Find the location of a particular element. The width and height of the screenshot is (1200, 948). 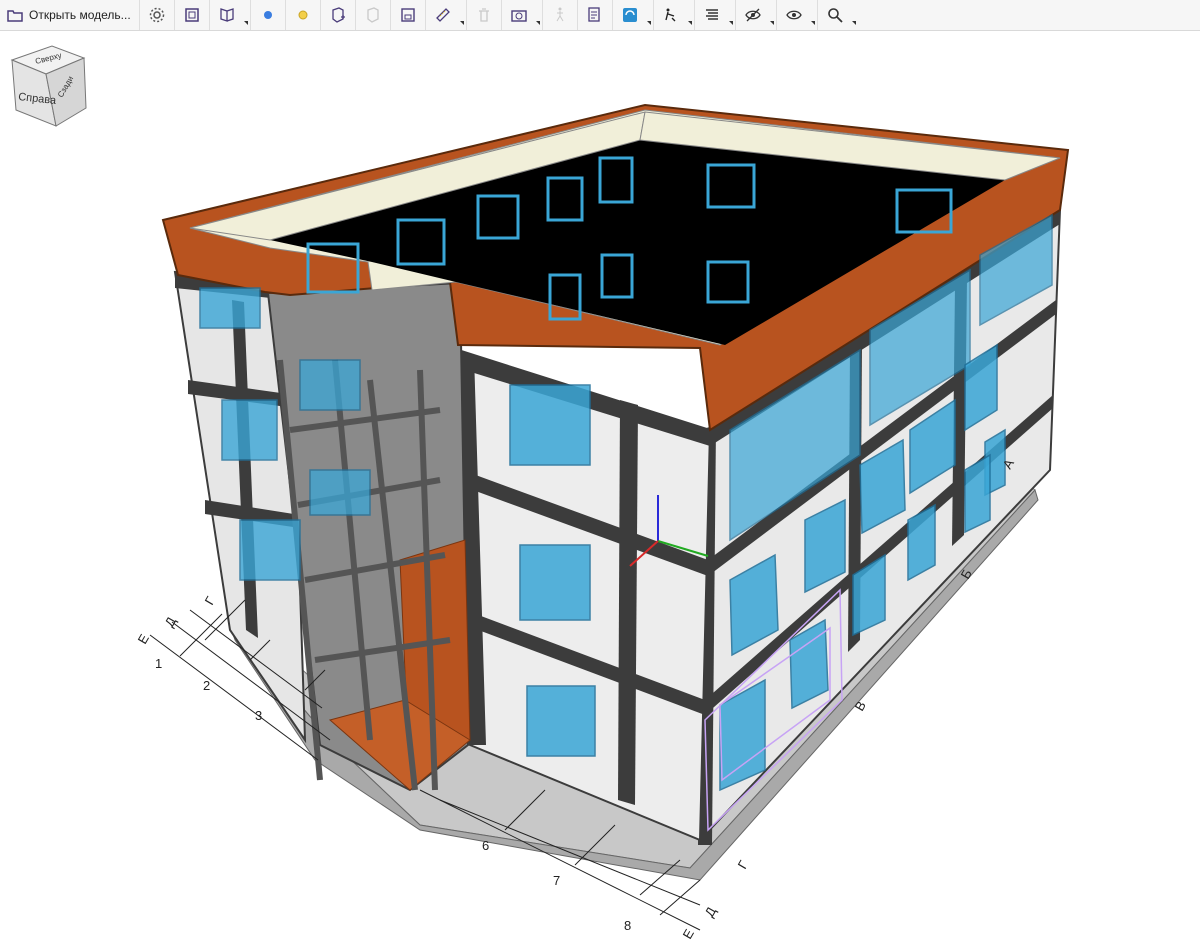

add-object-button is located at coordinates (338, 15).